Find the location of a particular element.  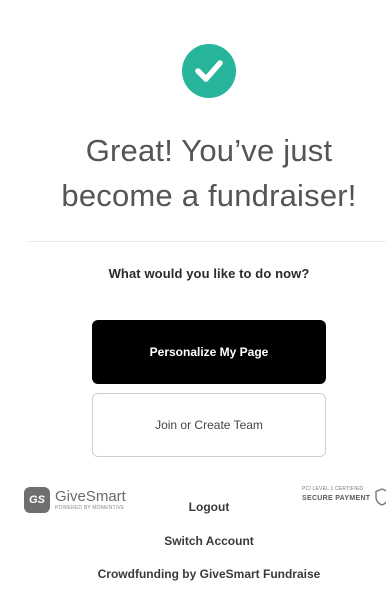

headline-line-1: Great! You’ve just is located at coordinates (209, 150).